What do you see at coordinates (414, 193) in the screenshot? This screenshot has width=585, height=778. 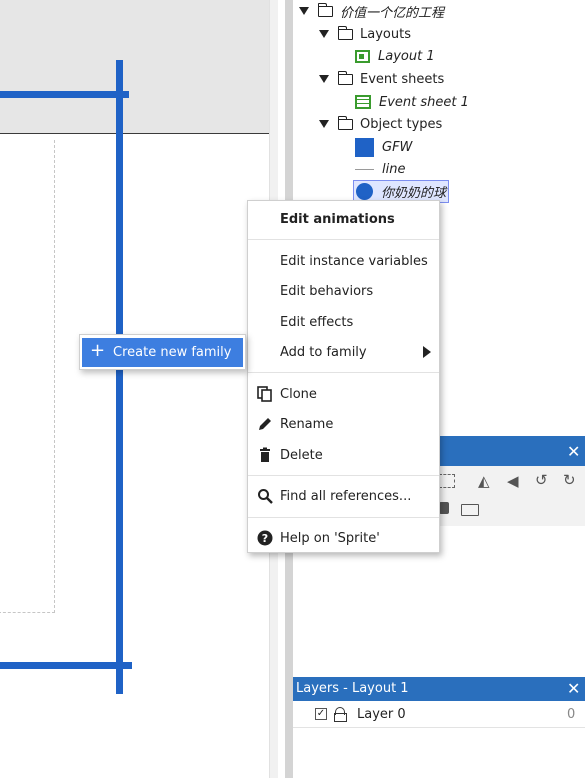 I see `item-label: 你奶奶的球` at bounding box center [414, 193].